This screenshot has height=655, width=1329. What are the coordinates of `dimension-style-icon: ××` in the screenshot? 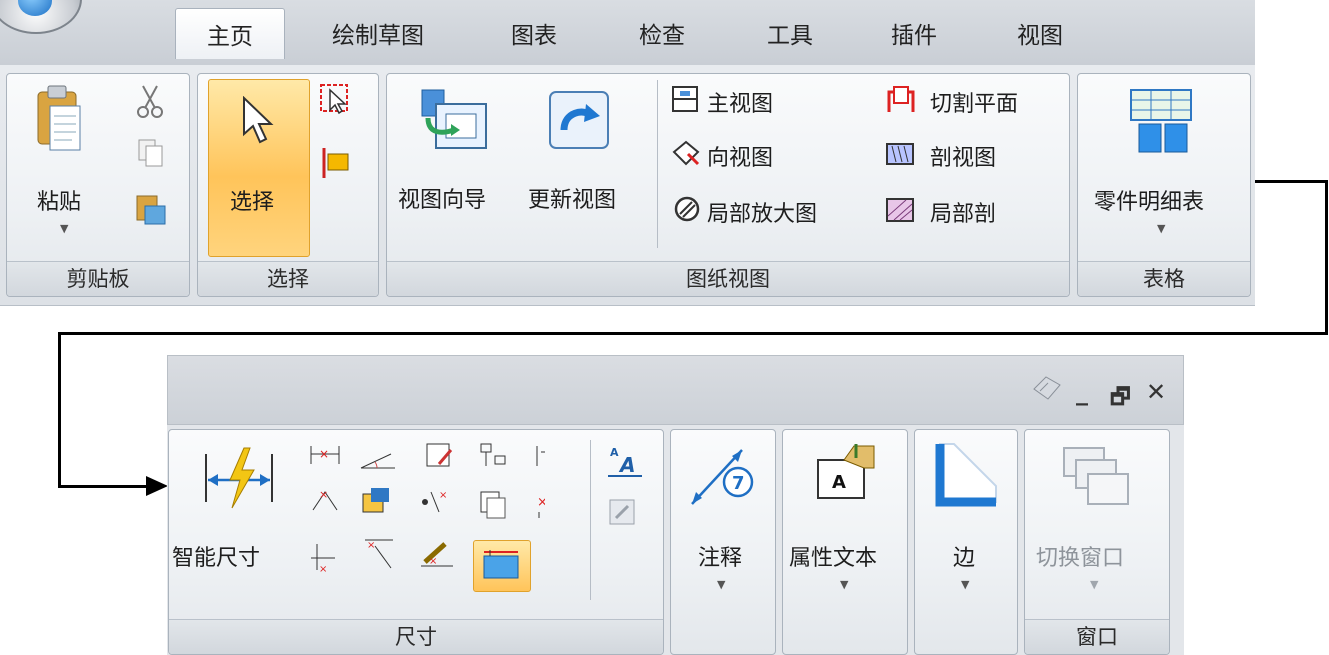 It's located at (541, 506).